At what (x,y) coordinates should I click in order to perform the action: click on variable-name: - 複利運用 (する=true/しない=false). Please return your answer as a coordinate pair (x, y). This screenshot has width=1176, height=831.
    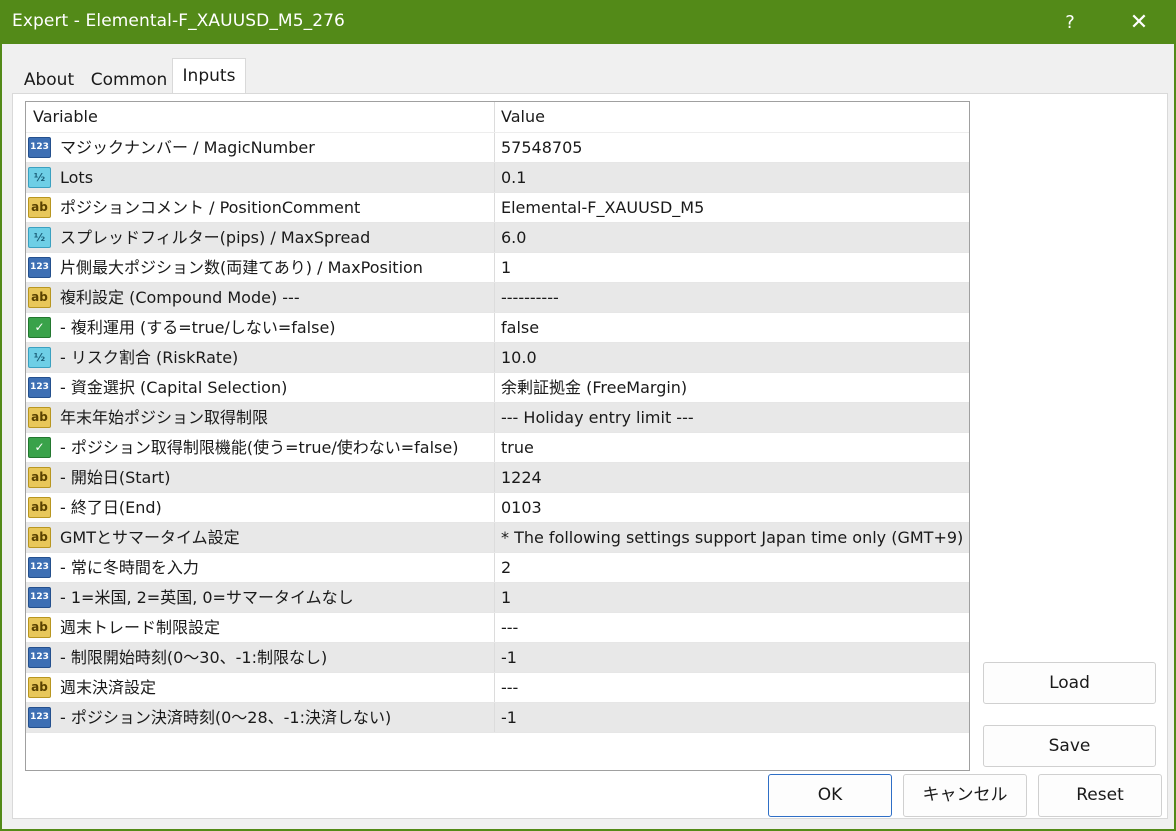
    Looking at the image, I should click on (198, 327).